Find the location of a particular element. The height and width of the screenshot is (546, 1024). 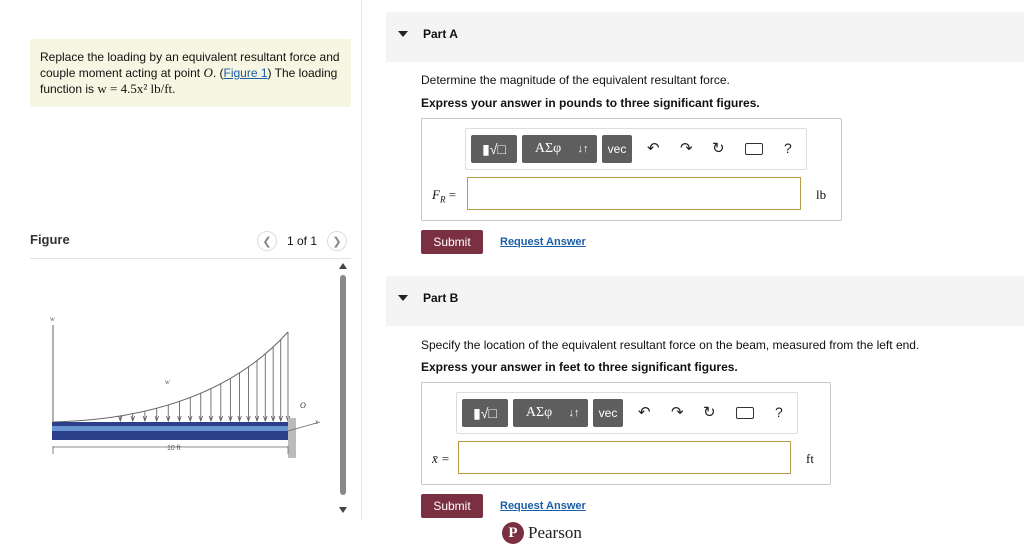

problem-point: O is located at coordinates (208, 72).